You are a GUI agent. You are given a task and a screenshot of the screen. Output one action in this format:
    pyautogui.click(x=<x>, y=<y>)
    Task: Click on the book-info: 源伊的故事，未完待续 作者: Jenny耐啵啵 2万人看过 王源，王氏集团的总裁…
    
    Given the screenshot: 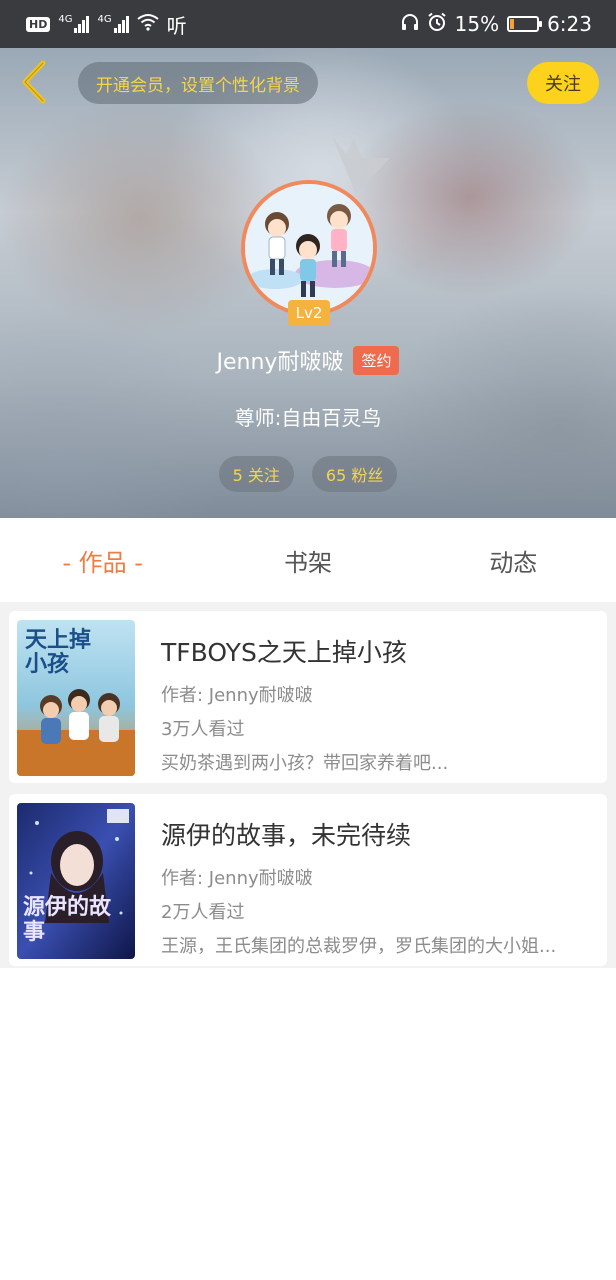 What is the action you would take?
    pyautogui.click(x=376, y=887)
    